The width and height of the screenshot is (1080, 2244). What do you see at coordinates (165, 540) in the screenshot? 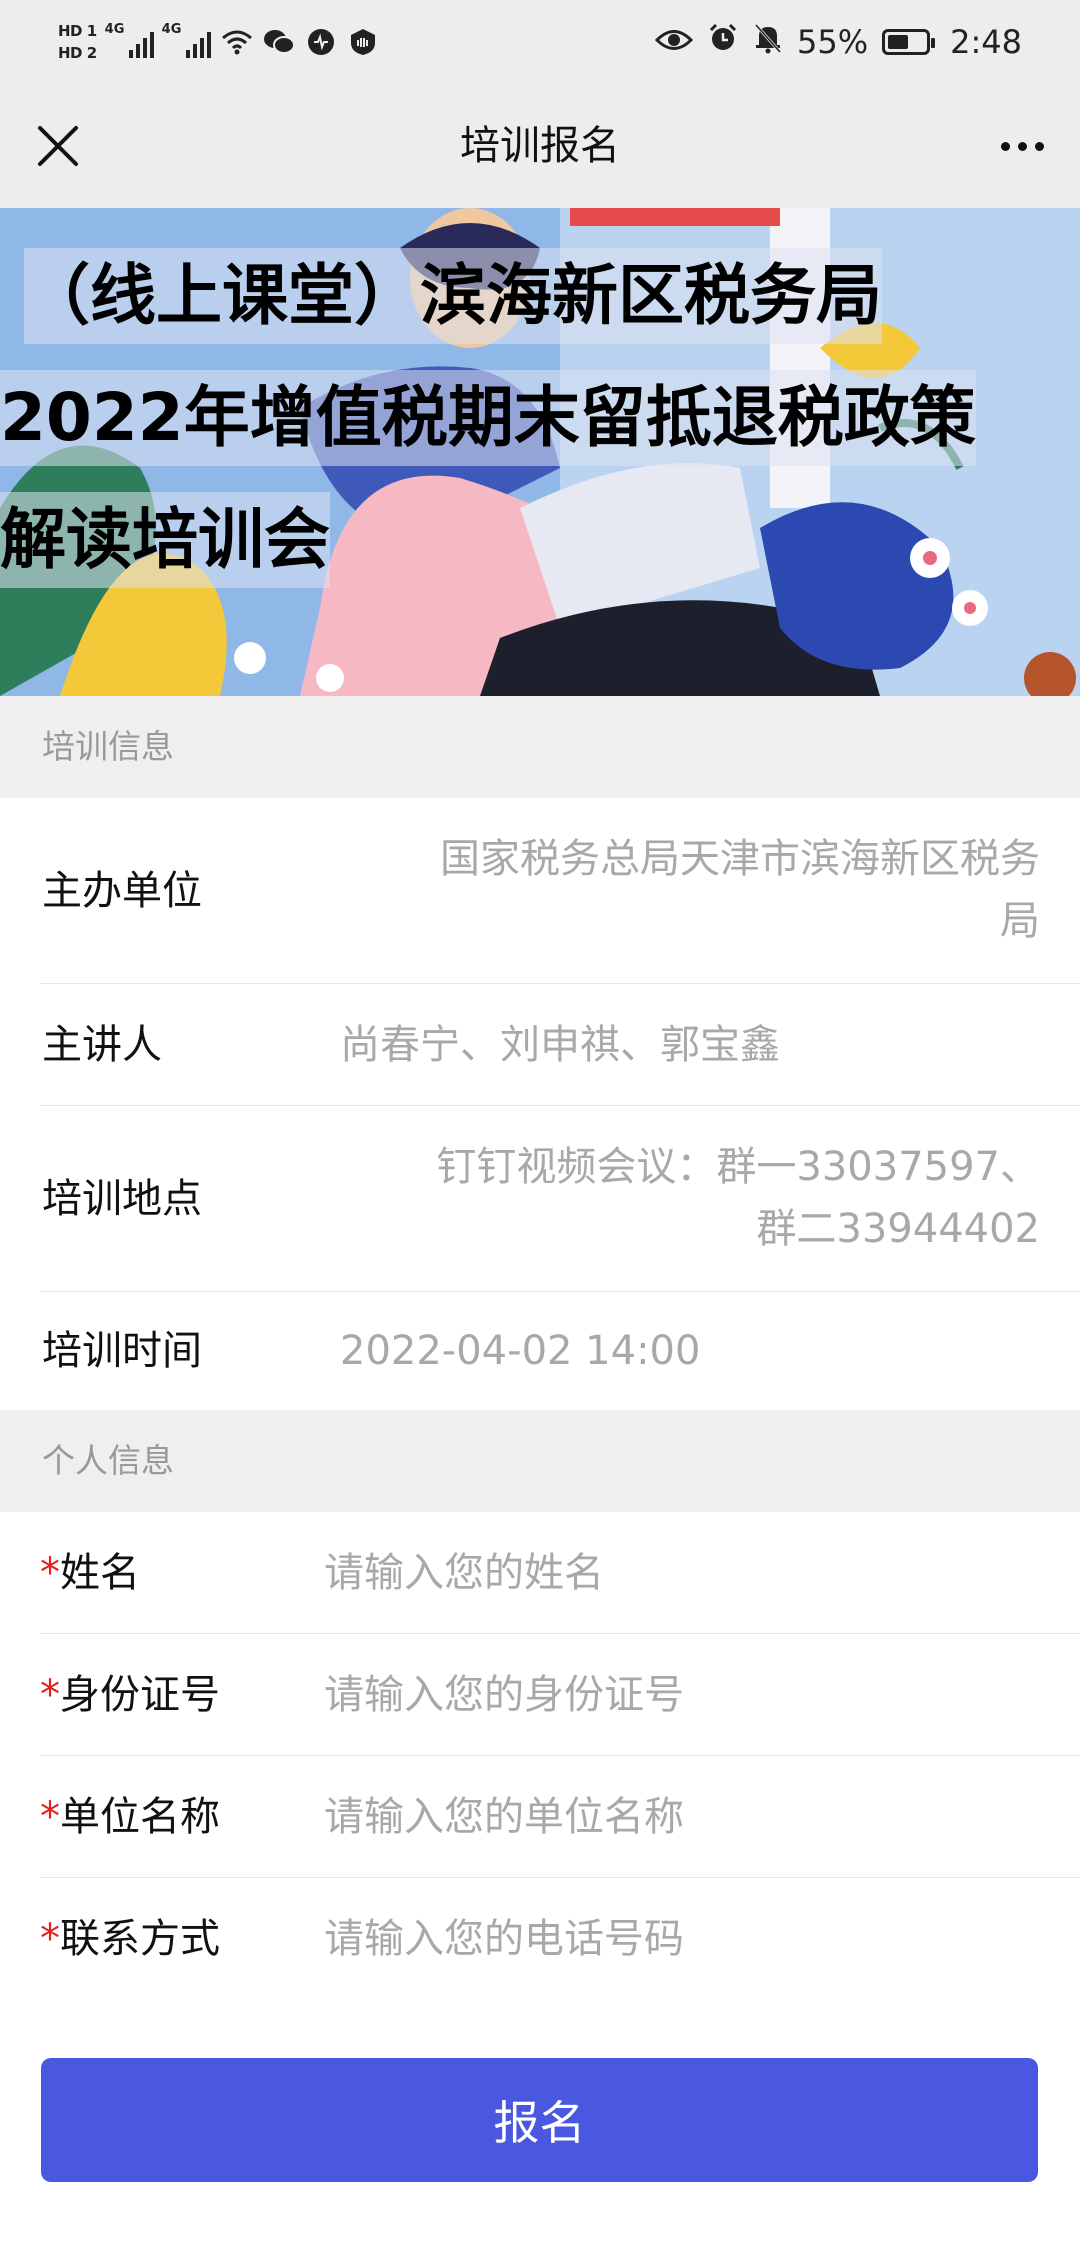
I see `banner-title-line3: 解读培训会` at bounding box center [165, 540].